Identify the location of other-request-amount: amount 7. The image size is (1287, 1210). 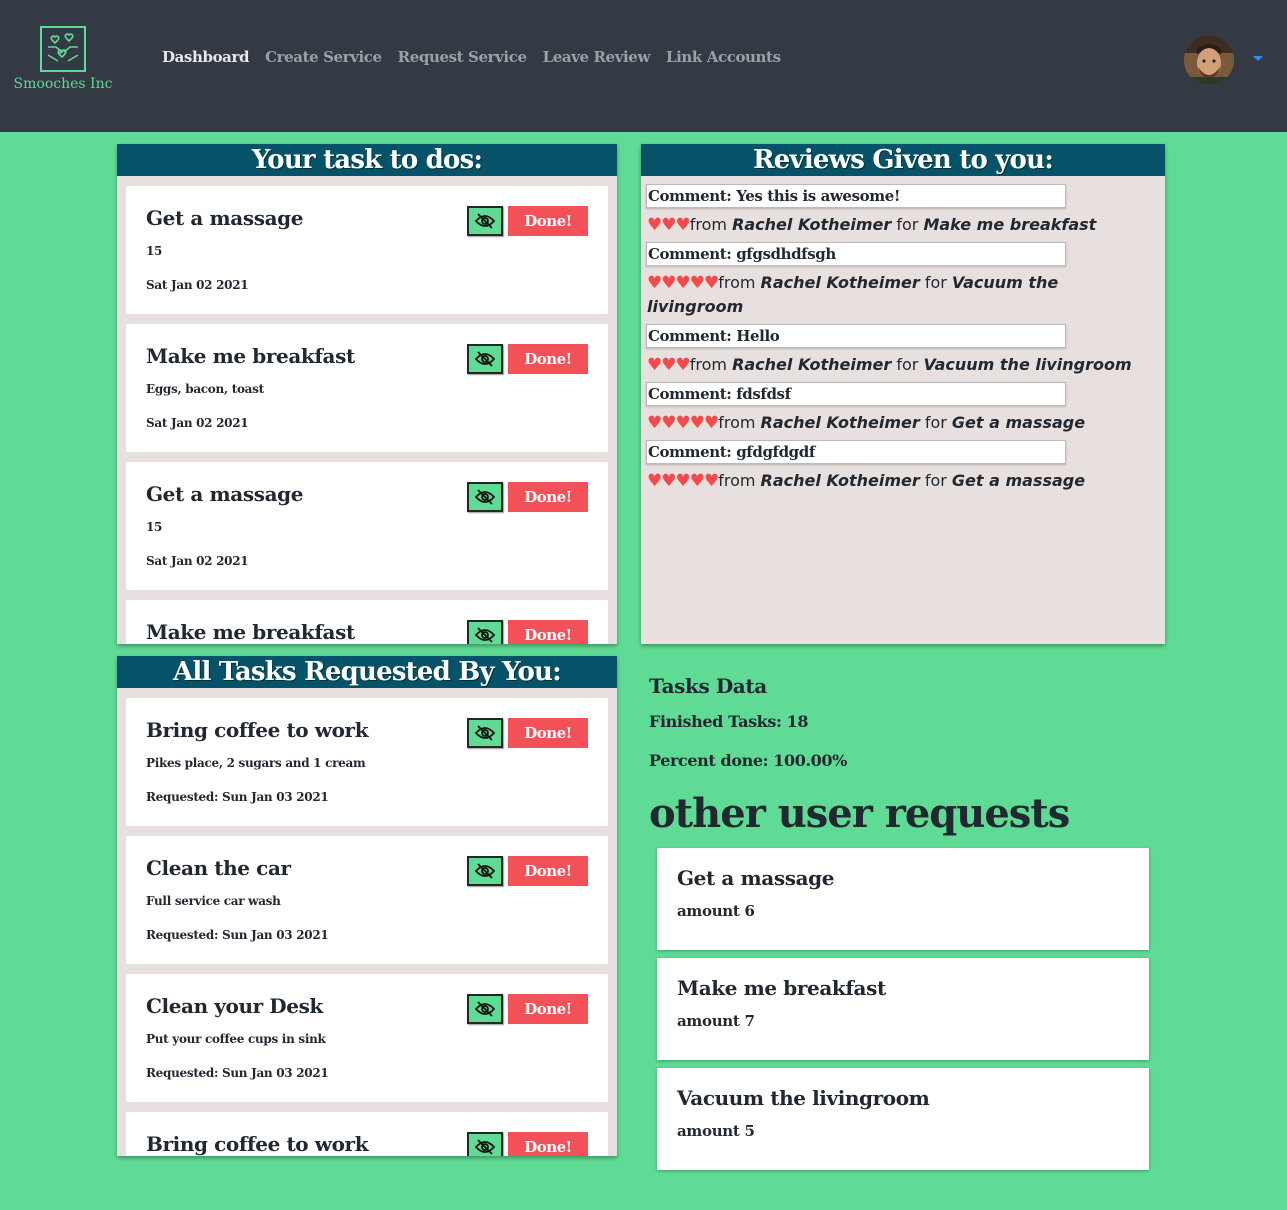
(716, 1021).